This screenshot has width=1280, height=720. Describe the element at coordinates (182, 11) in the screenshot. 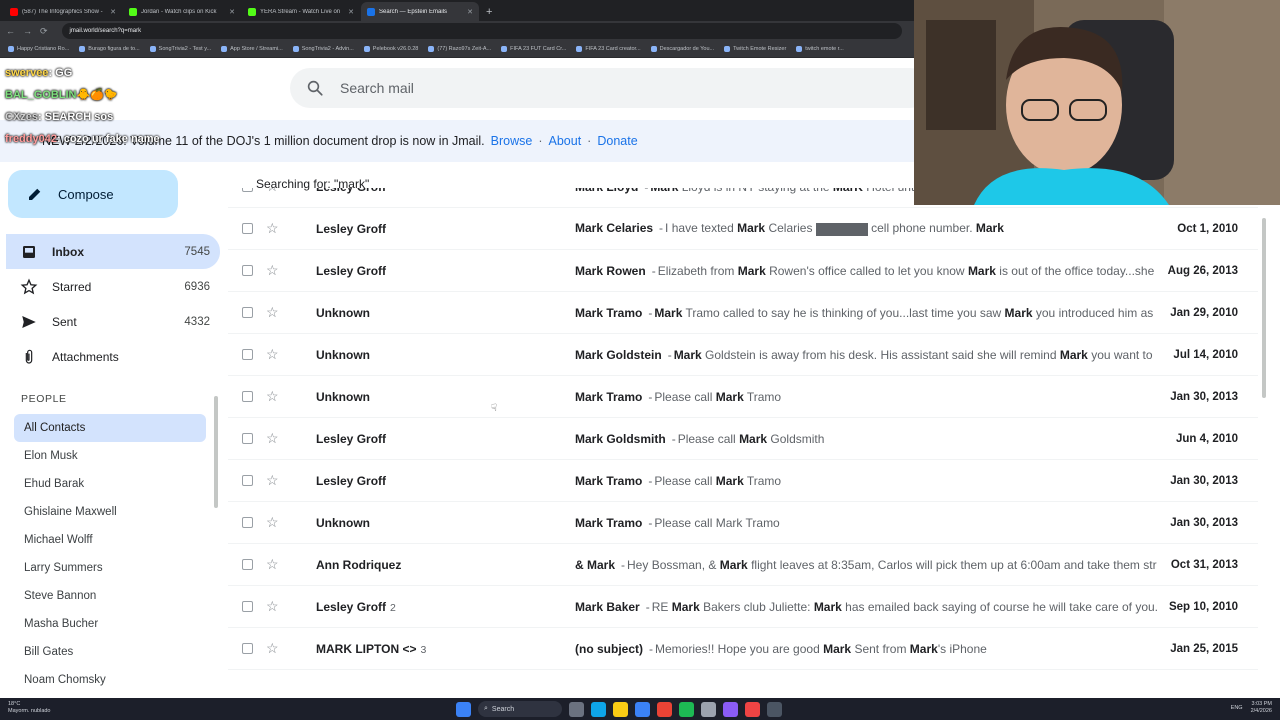

I see `browser-tab: Jordan - Watch clips on Kick ✕` at that location.